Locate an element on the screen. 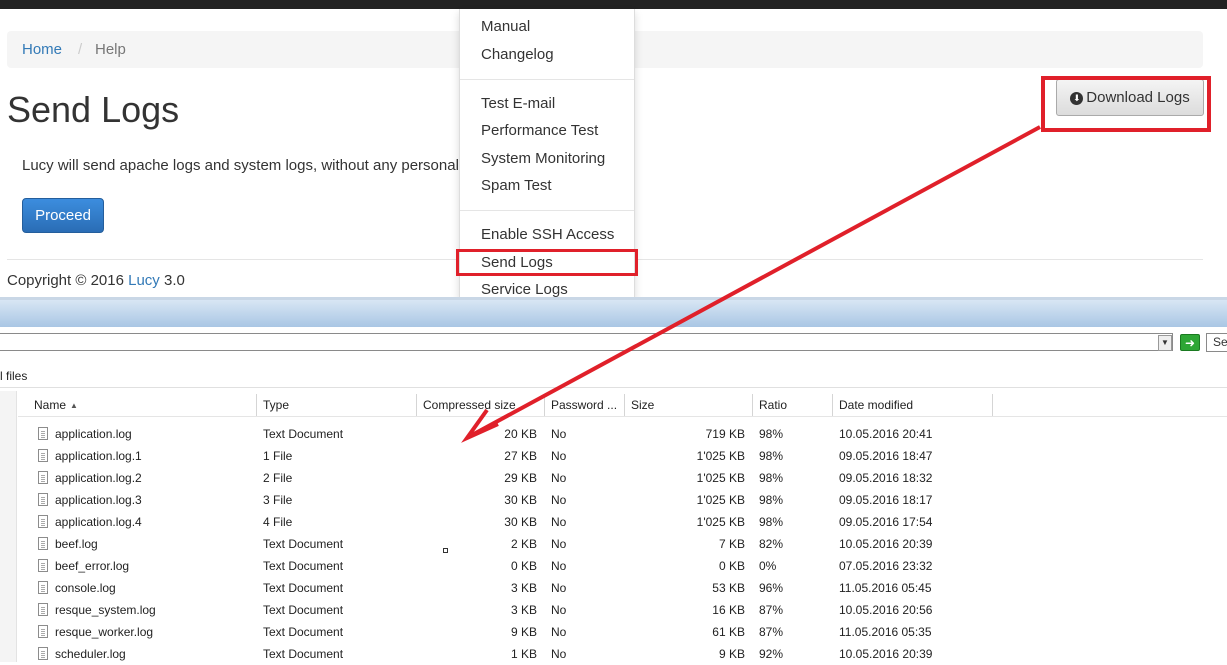  cell-name: application.log is located at coordinates (93, 434).